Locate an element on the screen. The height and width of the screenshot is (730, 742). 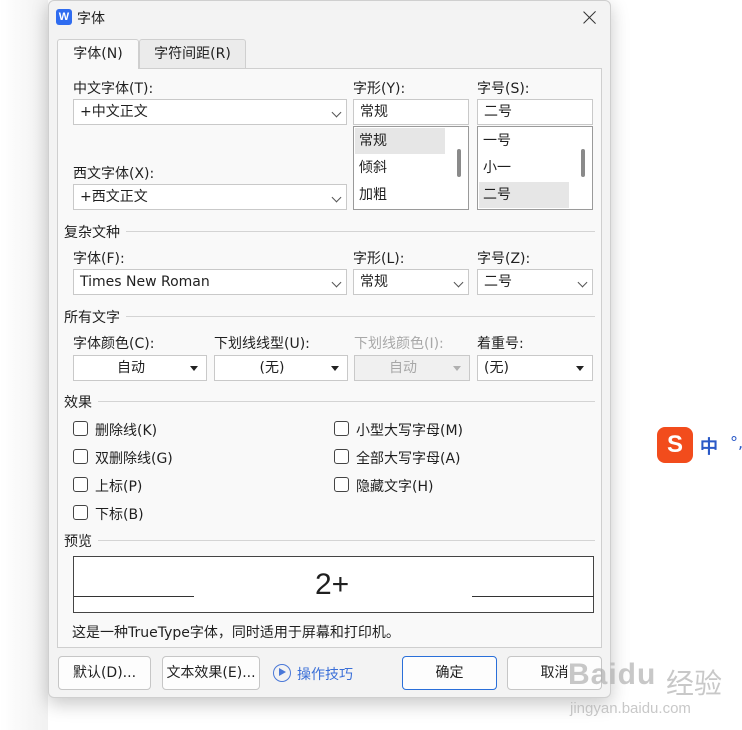
preview-box: 2+ is located at coordinates (333, 584).